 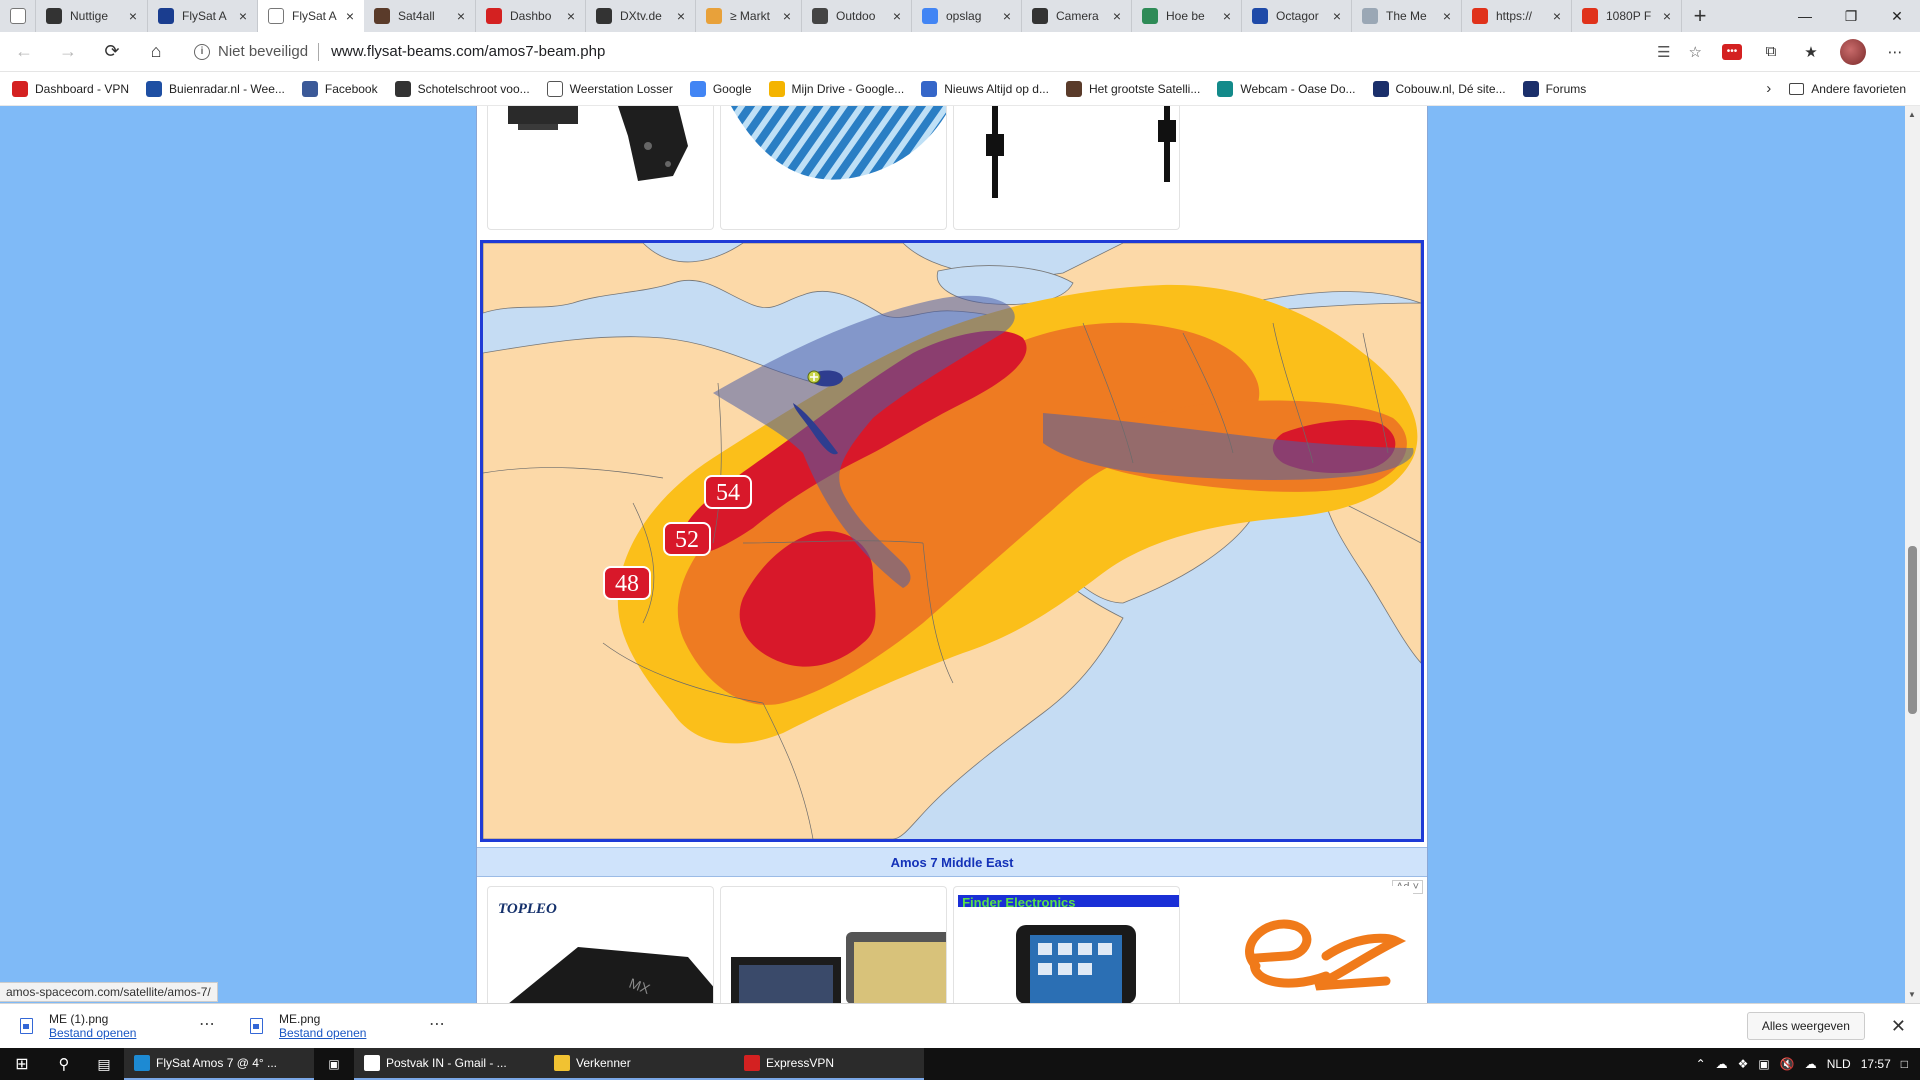 What do you see at coordinates (1695, 52) in the screenshot?
I see `favorite-star-icon: ☆` at bounding box center [1695, 52].